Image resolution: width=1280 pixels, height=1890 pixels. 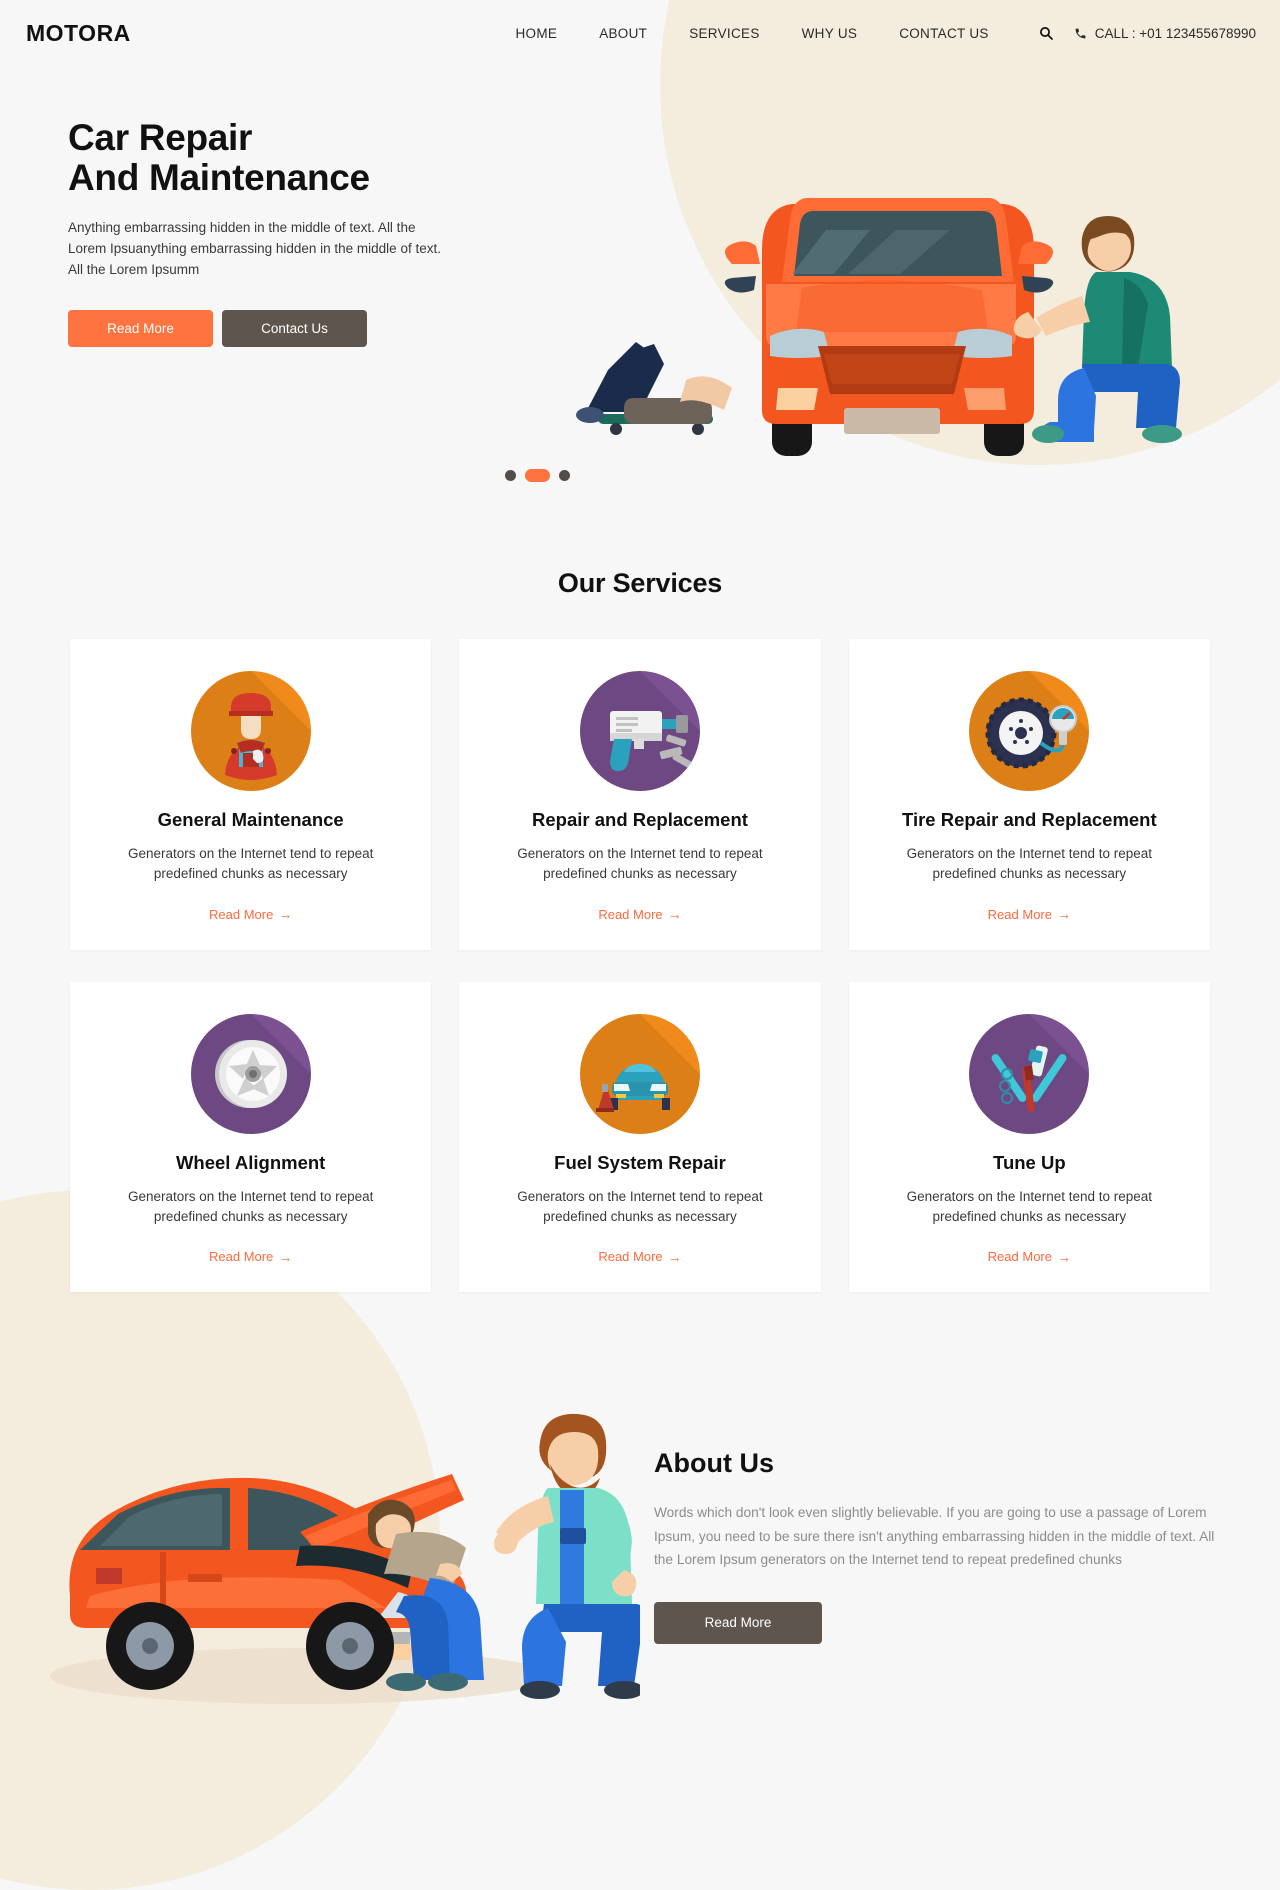 I want to click on call-info: CALL : +01 123455678990, so click(x=1165, y=33).